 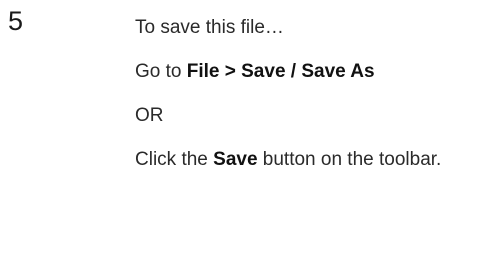 I want to click on or-text: OR, so click(x=149, y=115).